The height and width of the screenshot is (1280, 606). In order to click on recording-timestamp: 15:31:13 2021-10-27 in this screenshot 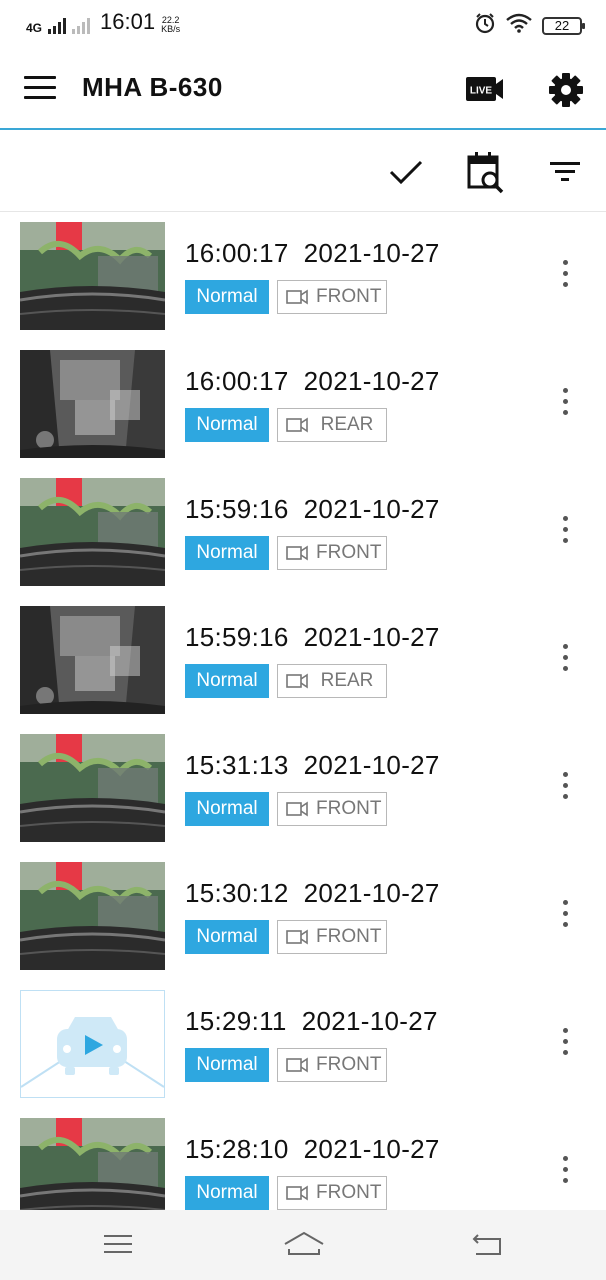, I will do `click(312, 765)`.